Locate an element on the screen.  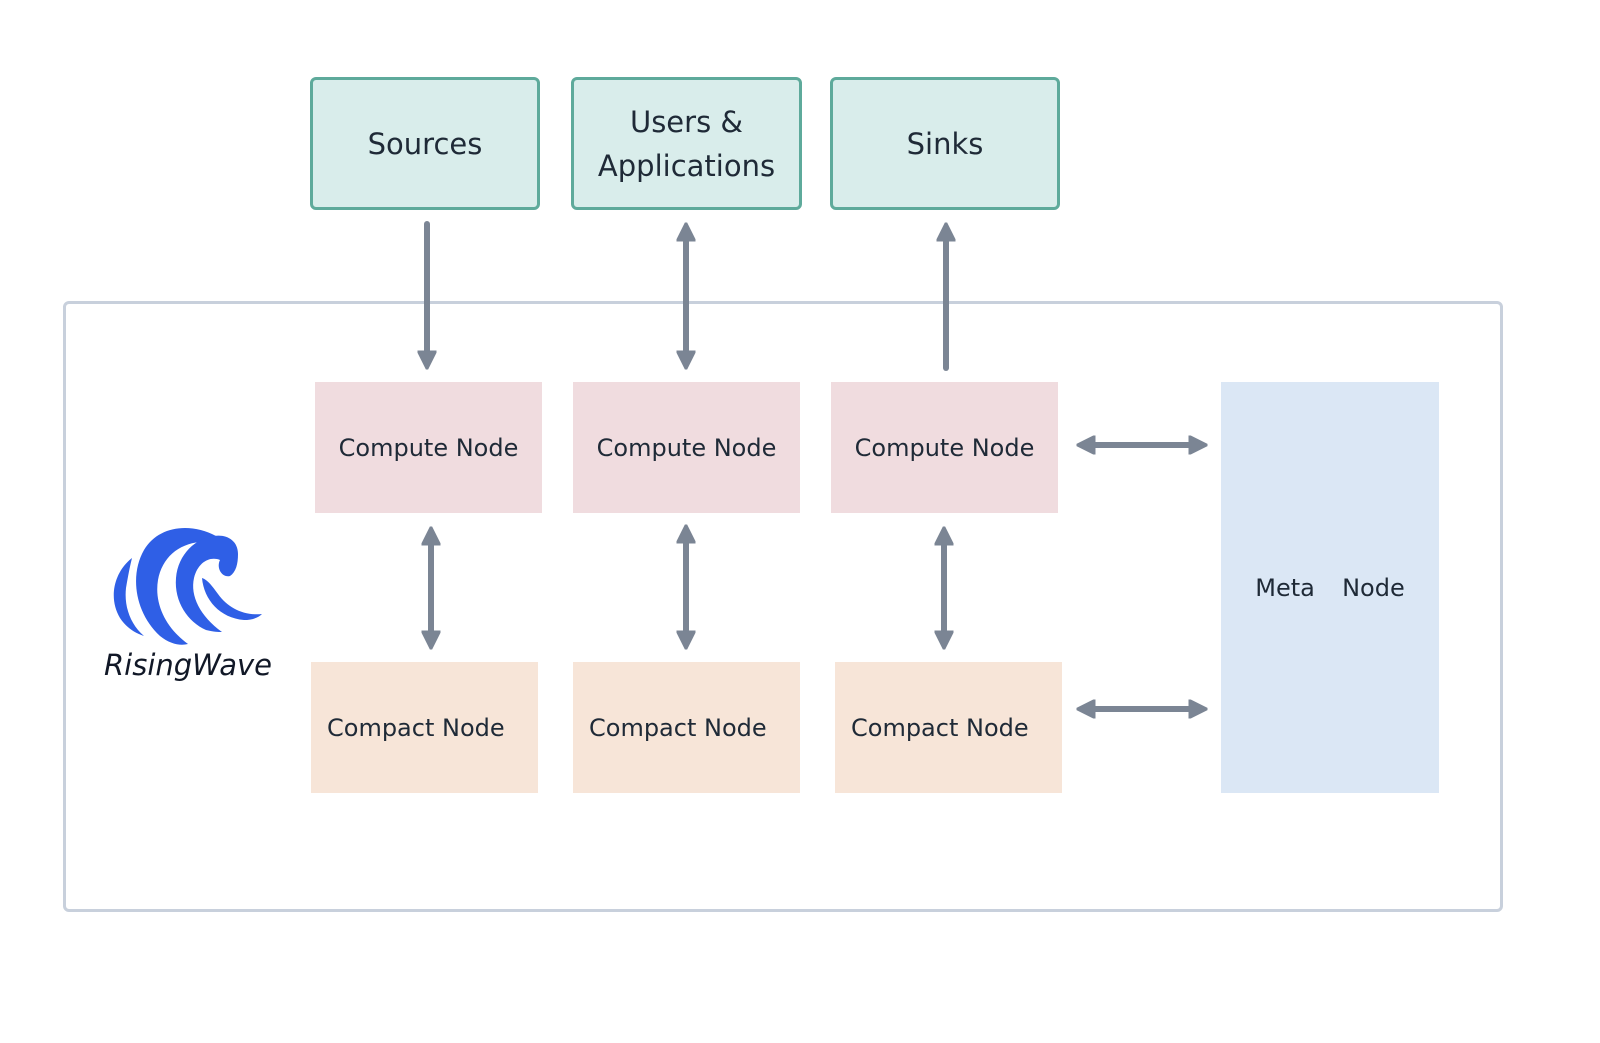
risingwave-logo-icon is located at coordinates (187, 586).